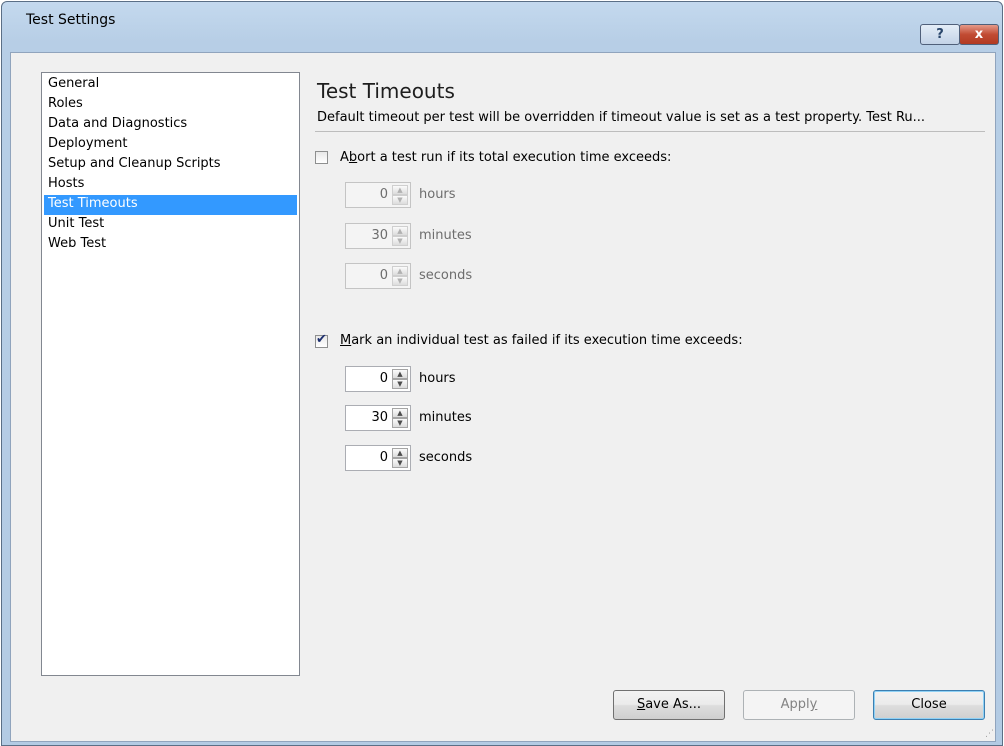 The height and width of the screenshot is (746, 1004). I want to click on abort-seconds-spin: ▲ ▼, so click(400, 276).